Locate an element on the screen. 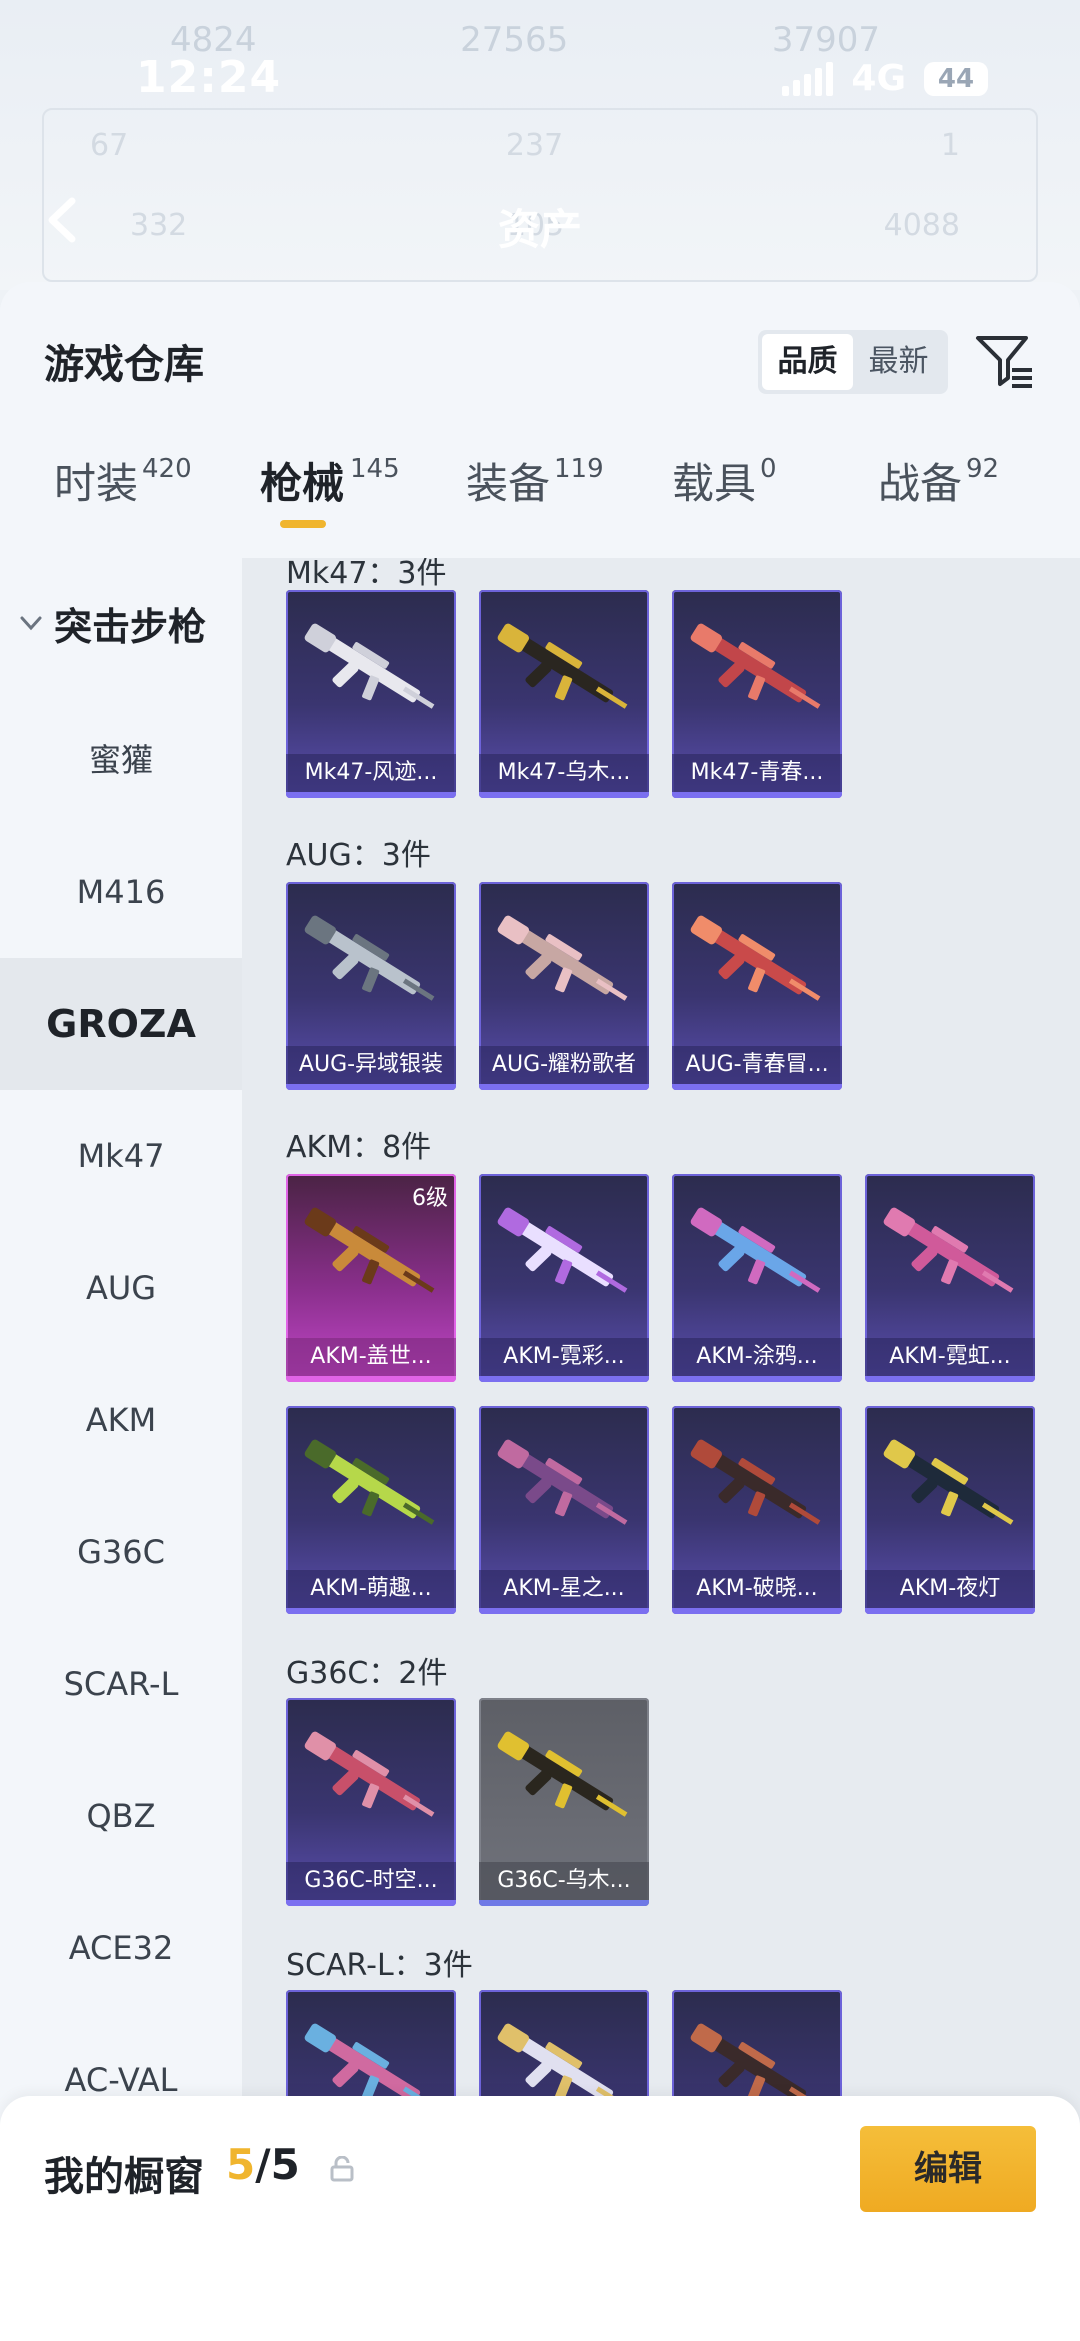 The height and width of the screenshot is (2341, 1080). sidebar-item--: 蜜獾 is located at coordinates (121, 760).